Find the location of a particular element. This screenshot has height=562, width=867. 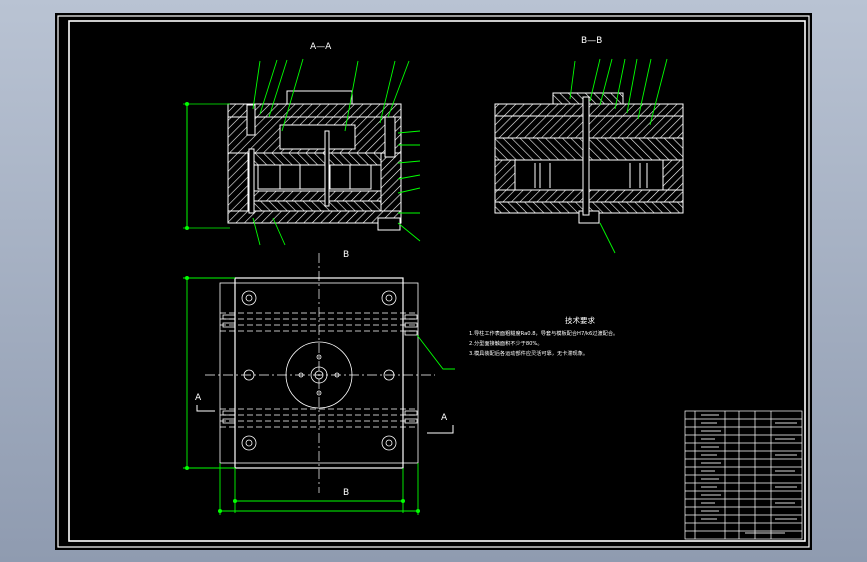

cut-marker-a-left: A is located at coordinates (198, 398).